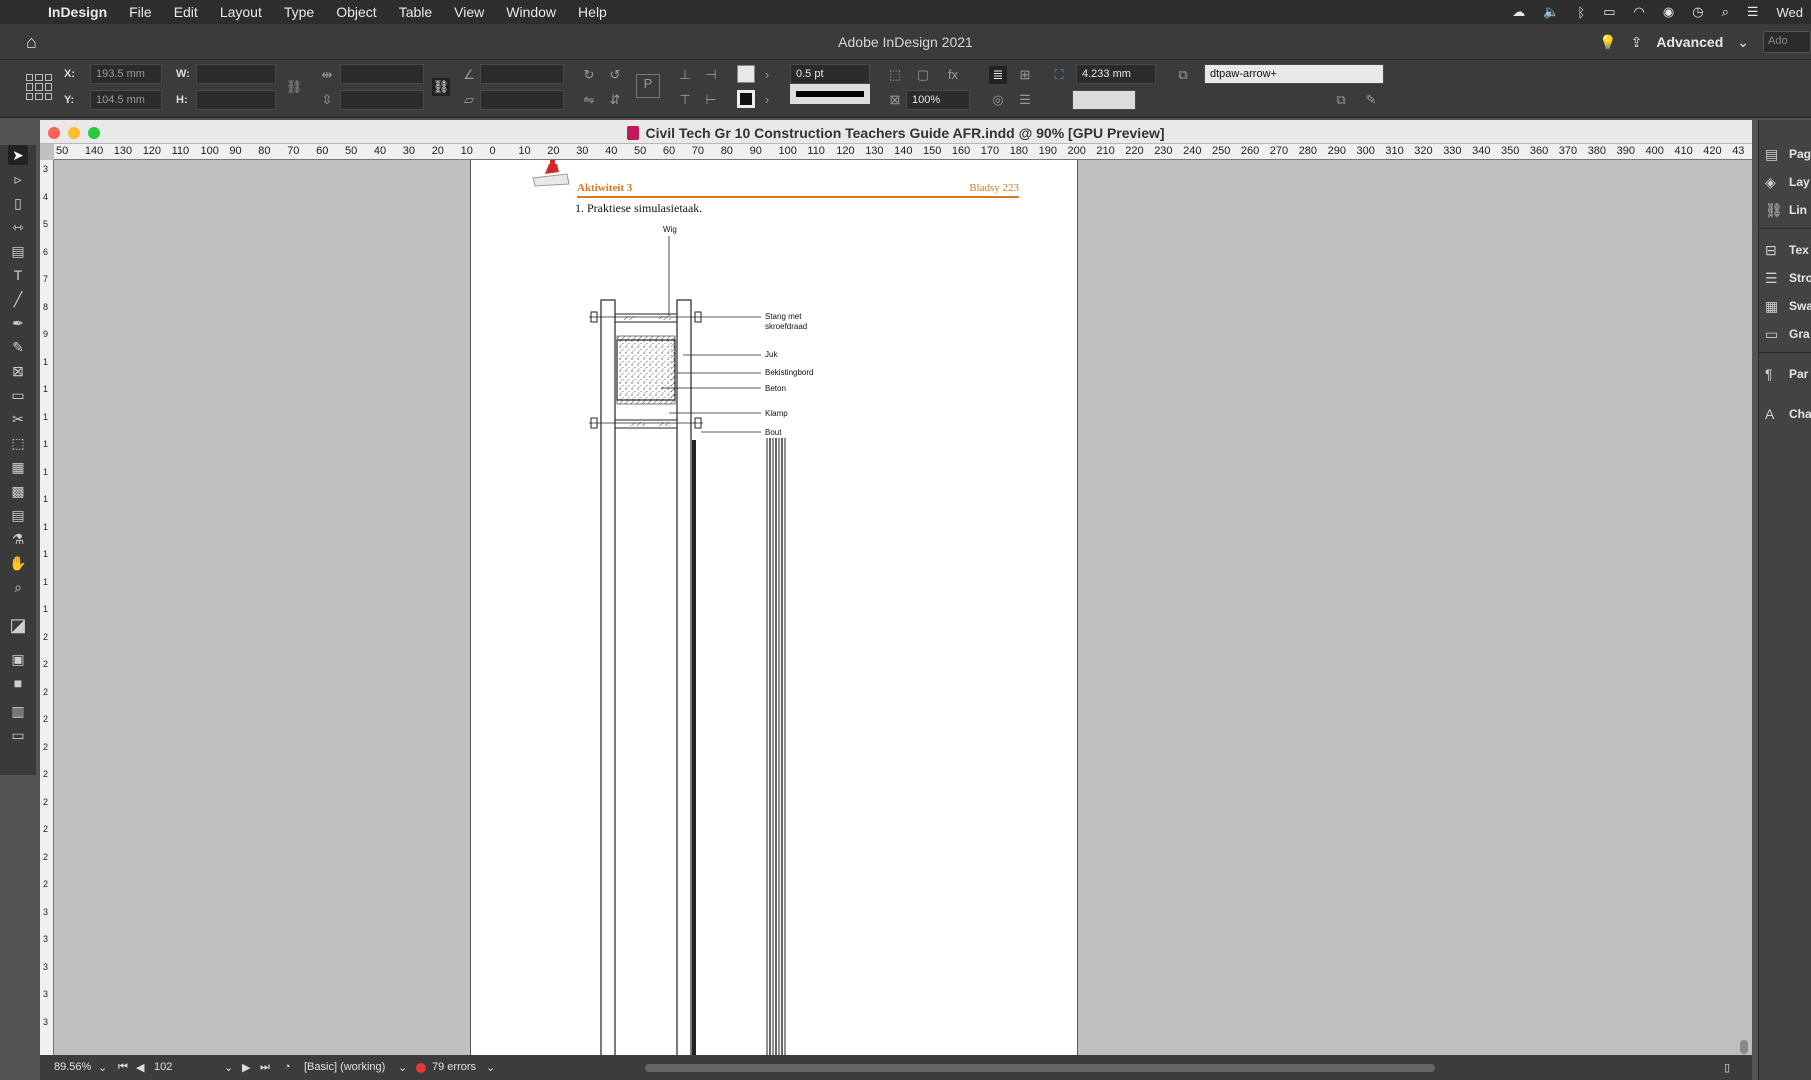 The image size is (1811, 1080). What do you see at coordinates (102, 1067) in the screenshot?
I see `zoom-menu-icon: ⌄` at bounding box center [102, 1067].